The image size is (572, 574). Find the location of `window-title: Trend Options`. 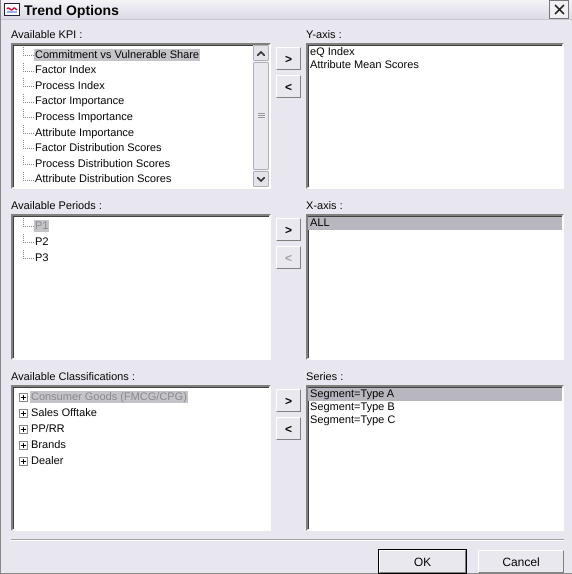

window-title: Trend Options is located at coordinates (72, 10).